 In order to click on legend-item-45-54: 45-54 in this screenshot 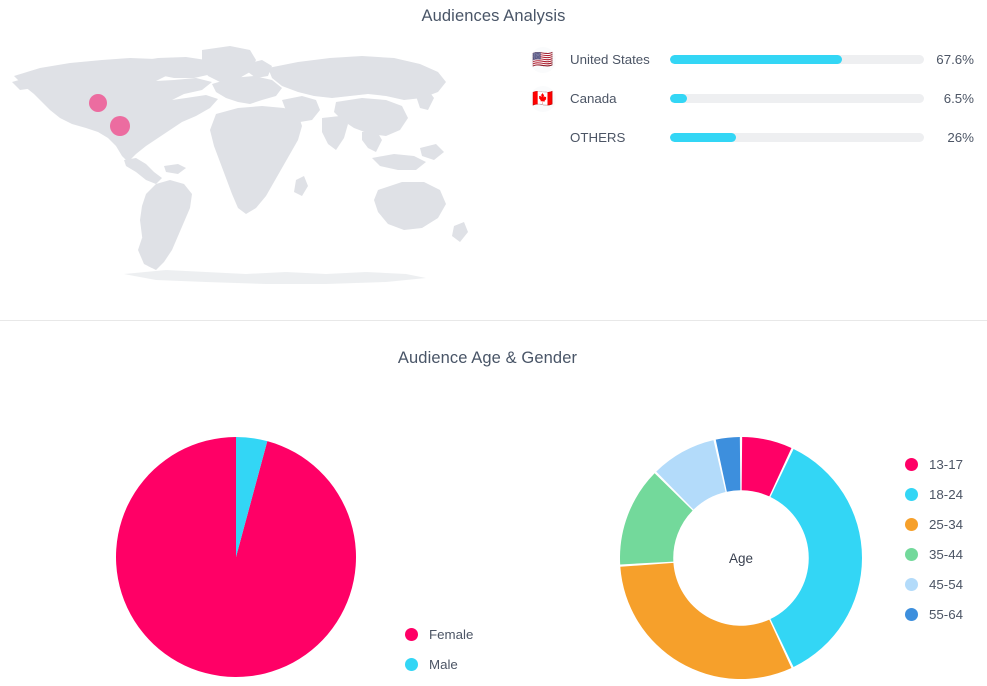, I will do `click(934, 584)`.